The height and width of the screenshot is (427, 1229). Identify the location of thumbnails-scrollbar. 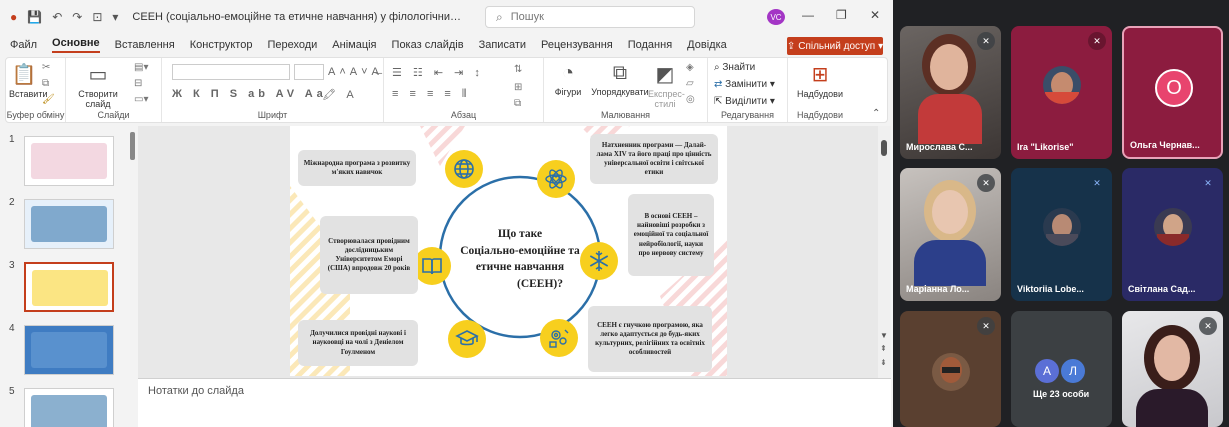
(132, 146).